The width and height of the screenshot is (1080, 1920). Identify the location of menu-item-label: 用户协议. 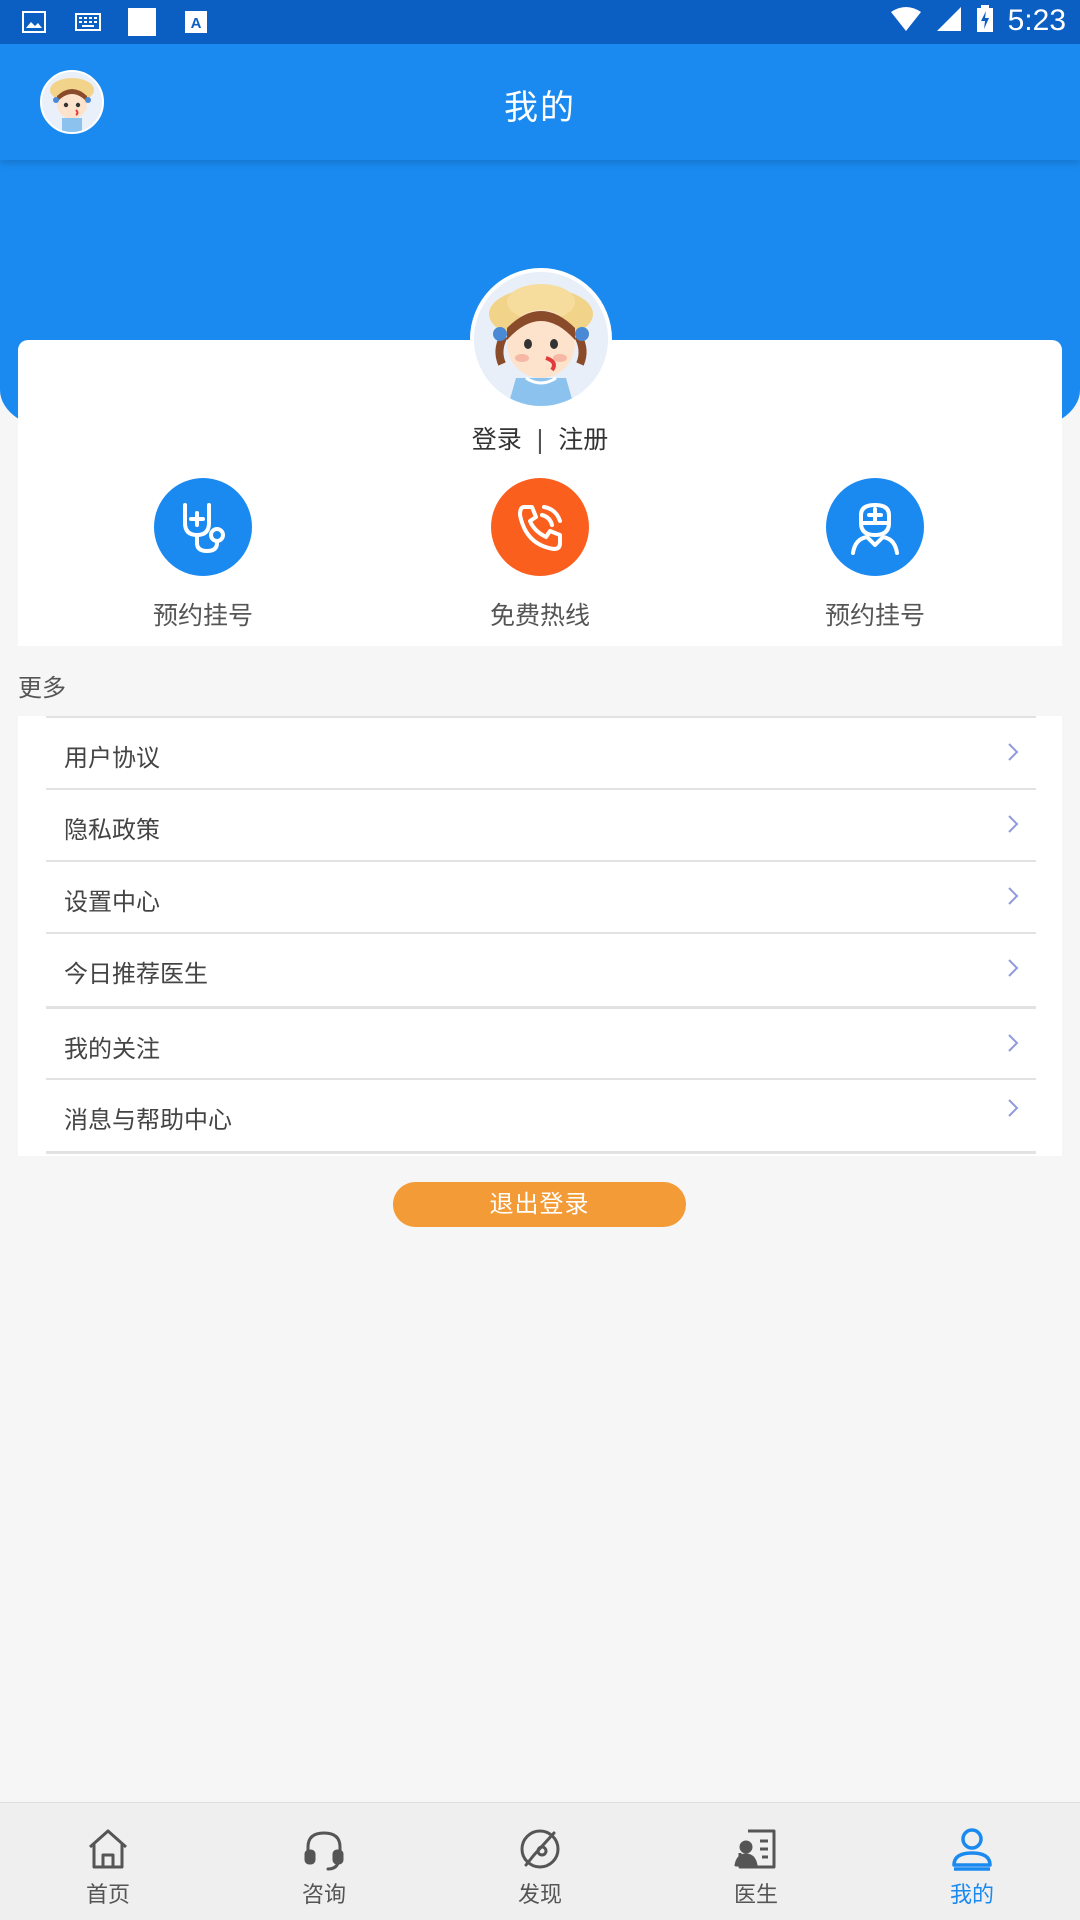
(112, 758).